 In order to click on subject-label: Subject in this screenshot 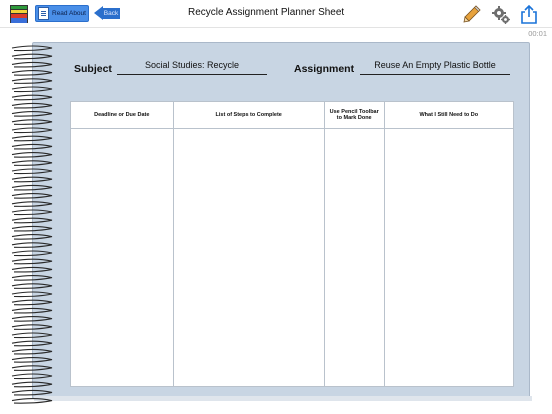, I will do `click(93, 69)`.